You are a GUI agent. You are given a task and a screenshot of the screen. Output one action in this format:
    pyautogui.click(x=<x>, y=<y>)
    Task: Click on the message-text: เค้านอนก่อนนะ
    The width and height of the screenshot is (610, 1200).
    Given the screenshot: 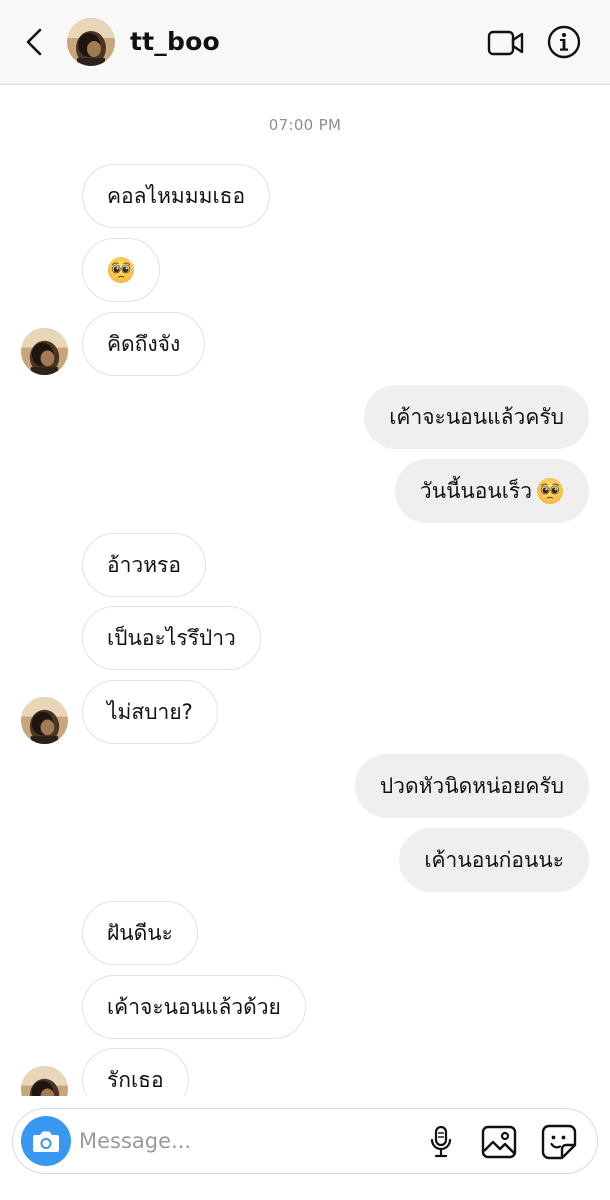 What is the action you would take?
    pyautogui.click(x=494, y=859)
    